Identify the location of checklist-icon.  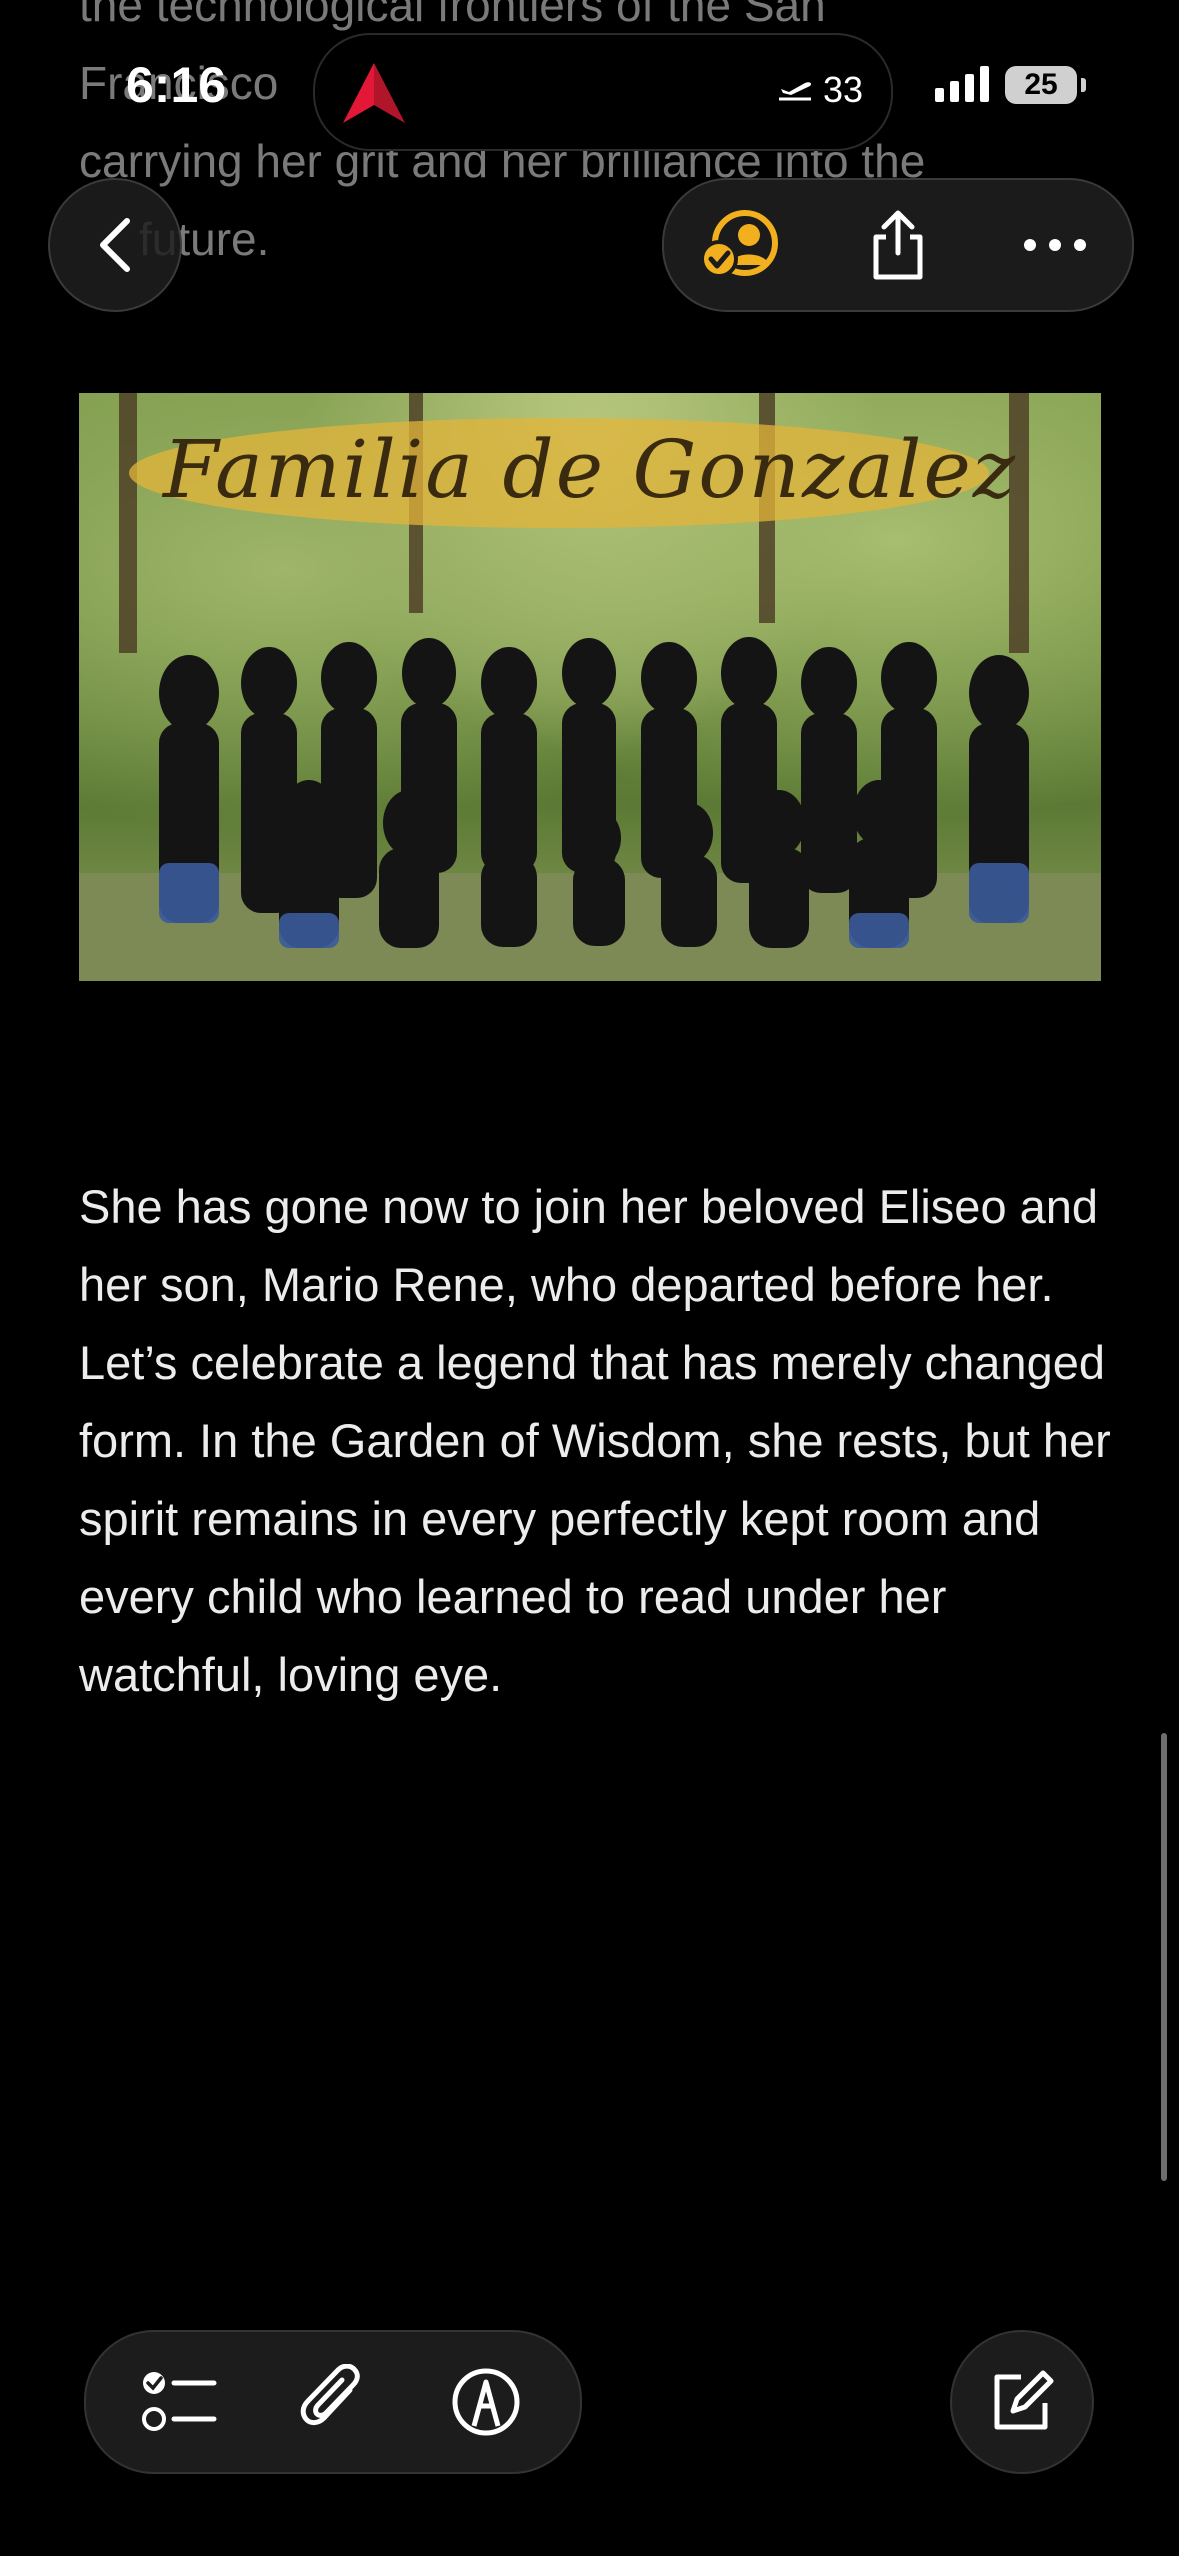
(179, 2401).